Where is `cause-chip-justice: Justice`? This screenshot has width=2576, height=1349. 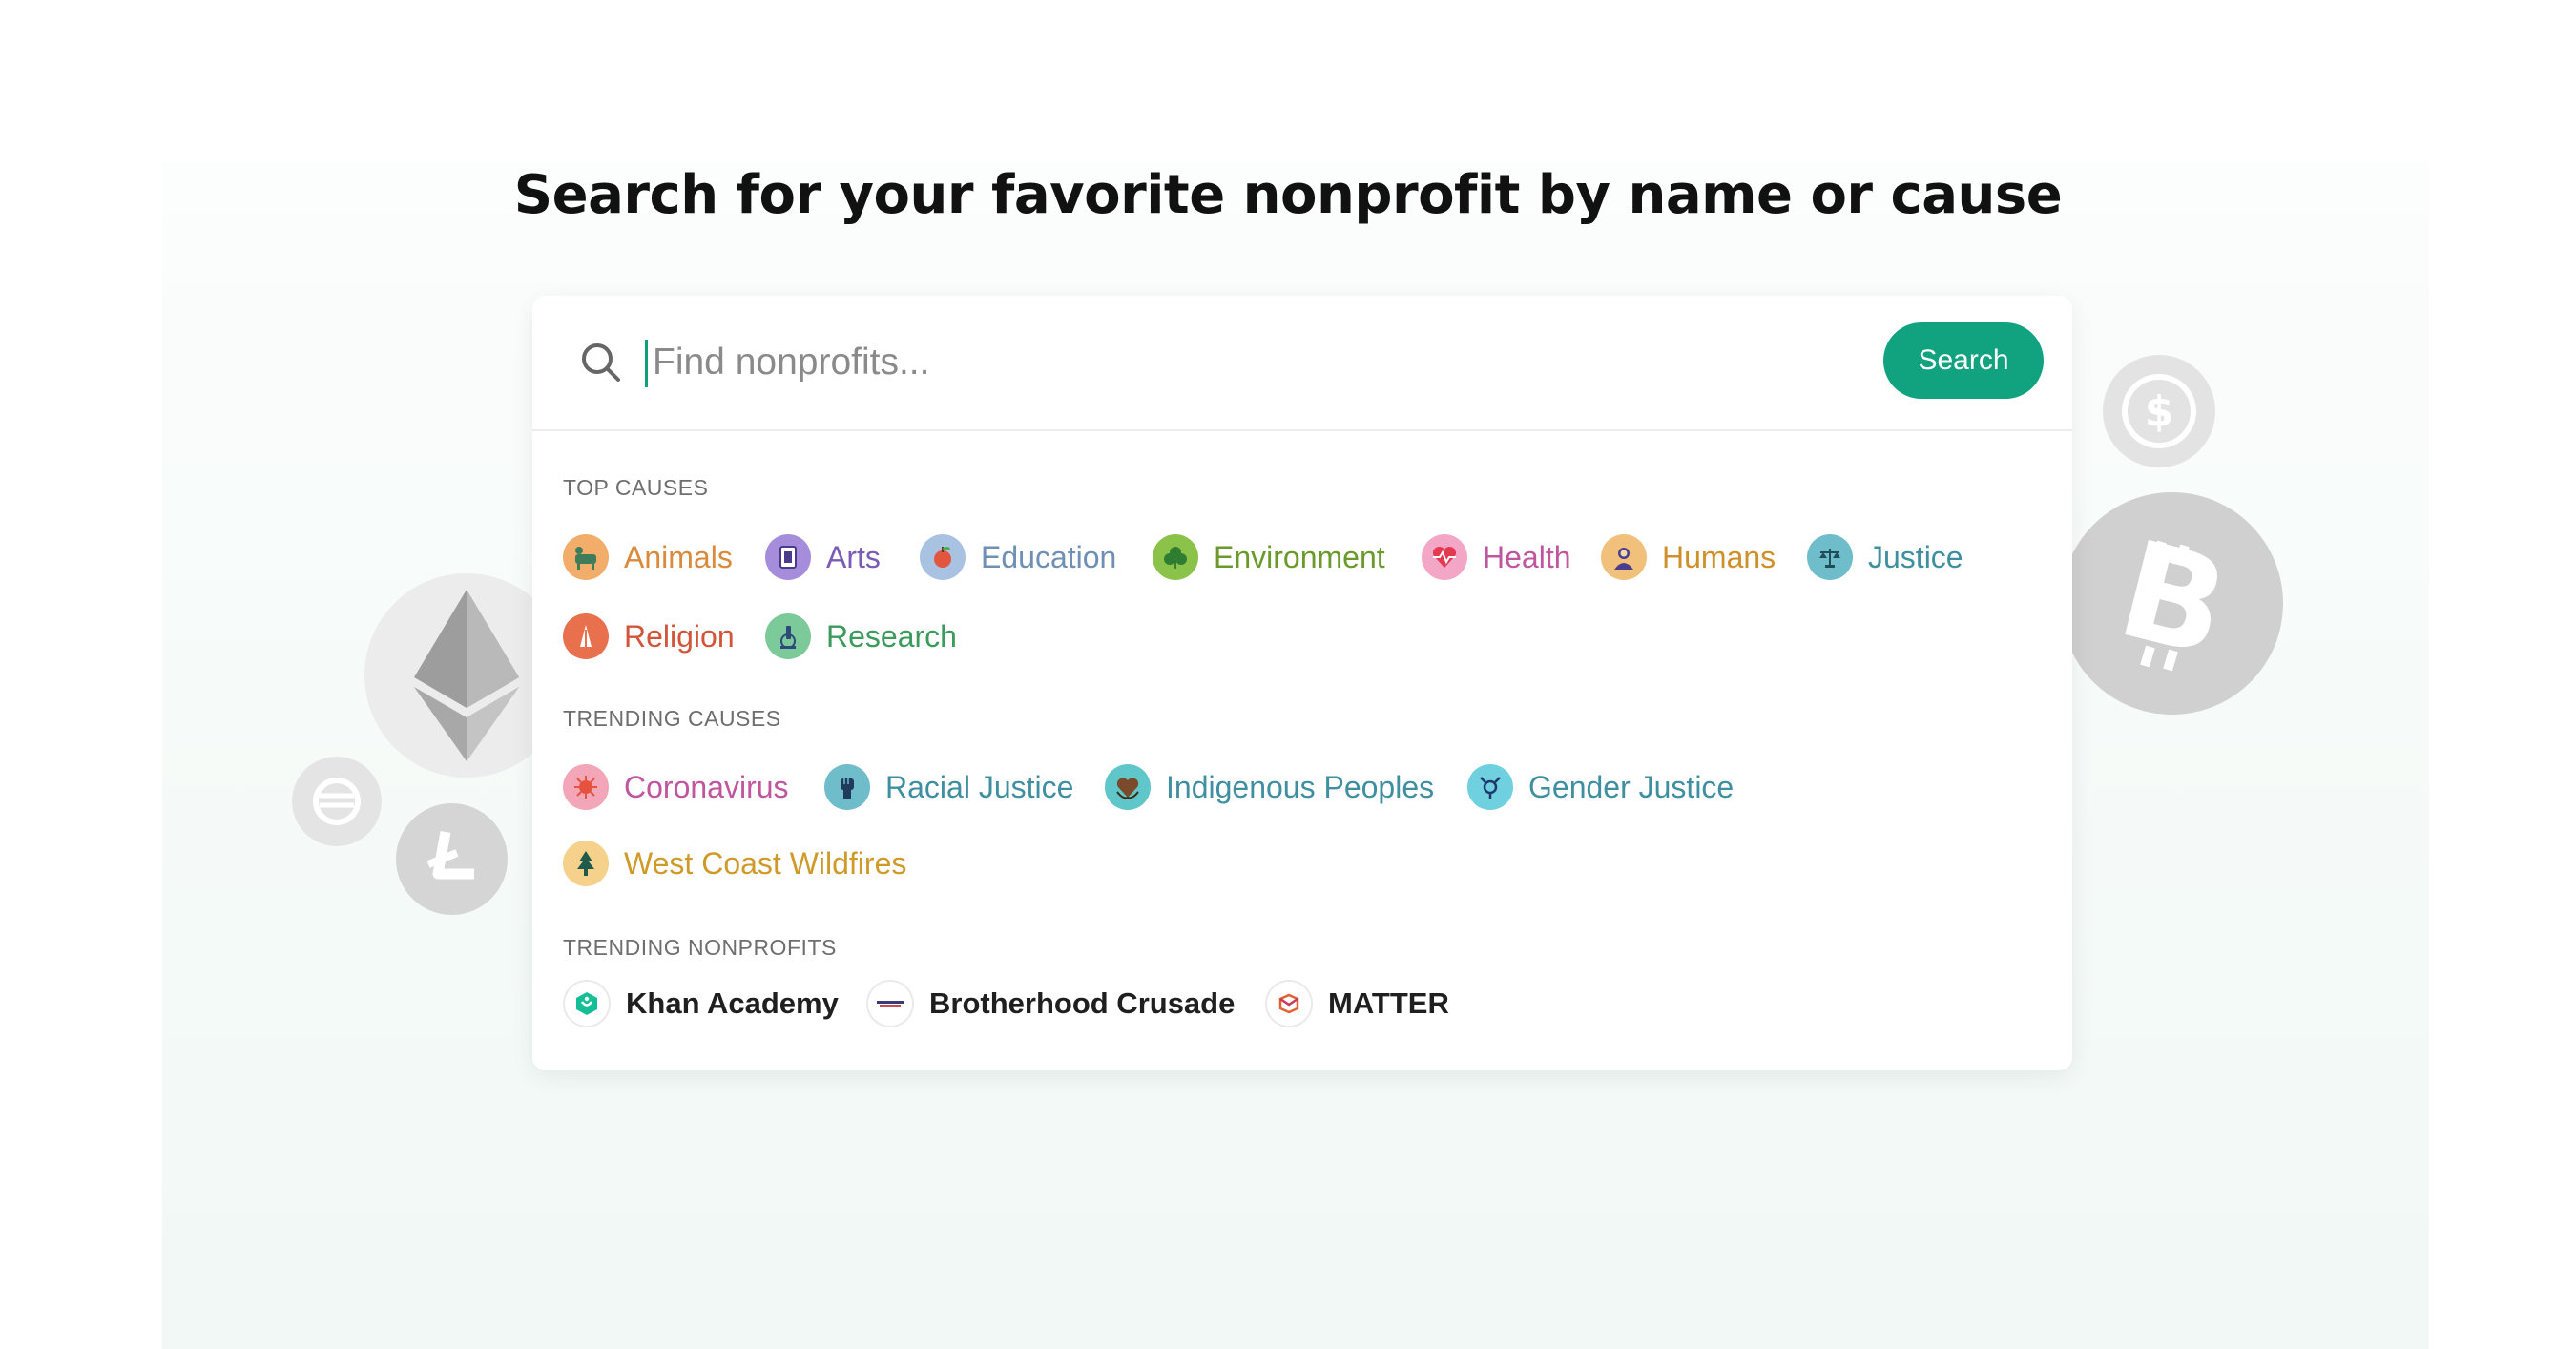
cause-chip-justice: Justice is located at coordinates (1885, 557).